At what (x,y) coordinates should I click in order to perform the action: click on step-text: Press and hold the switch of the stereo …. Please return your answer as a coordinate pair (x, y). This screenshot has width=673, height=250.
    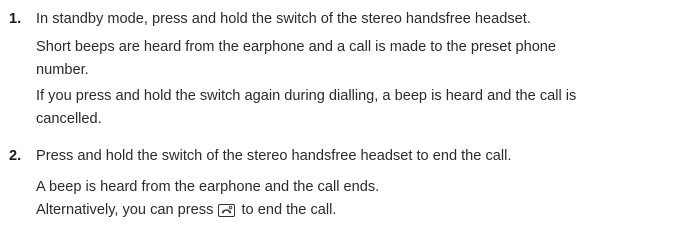
    Looking at the image, I should click on (274, 156).